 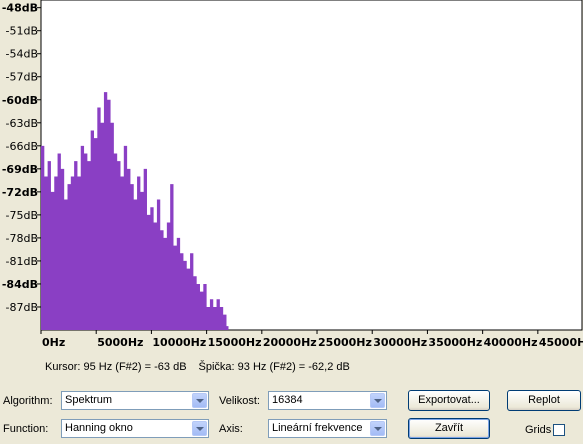 I want to click on y-tick-label: -81dB, so click(x=22, y=261).